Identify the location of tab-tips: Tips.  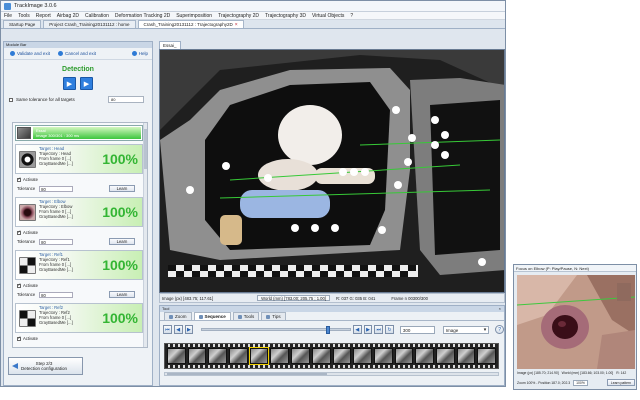
(273, 316).